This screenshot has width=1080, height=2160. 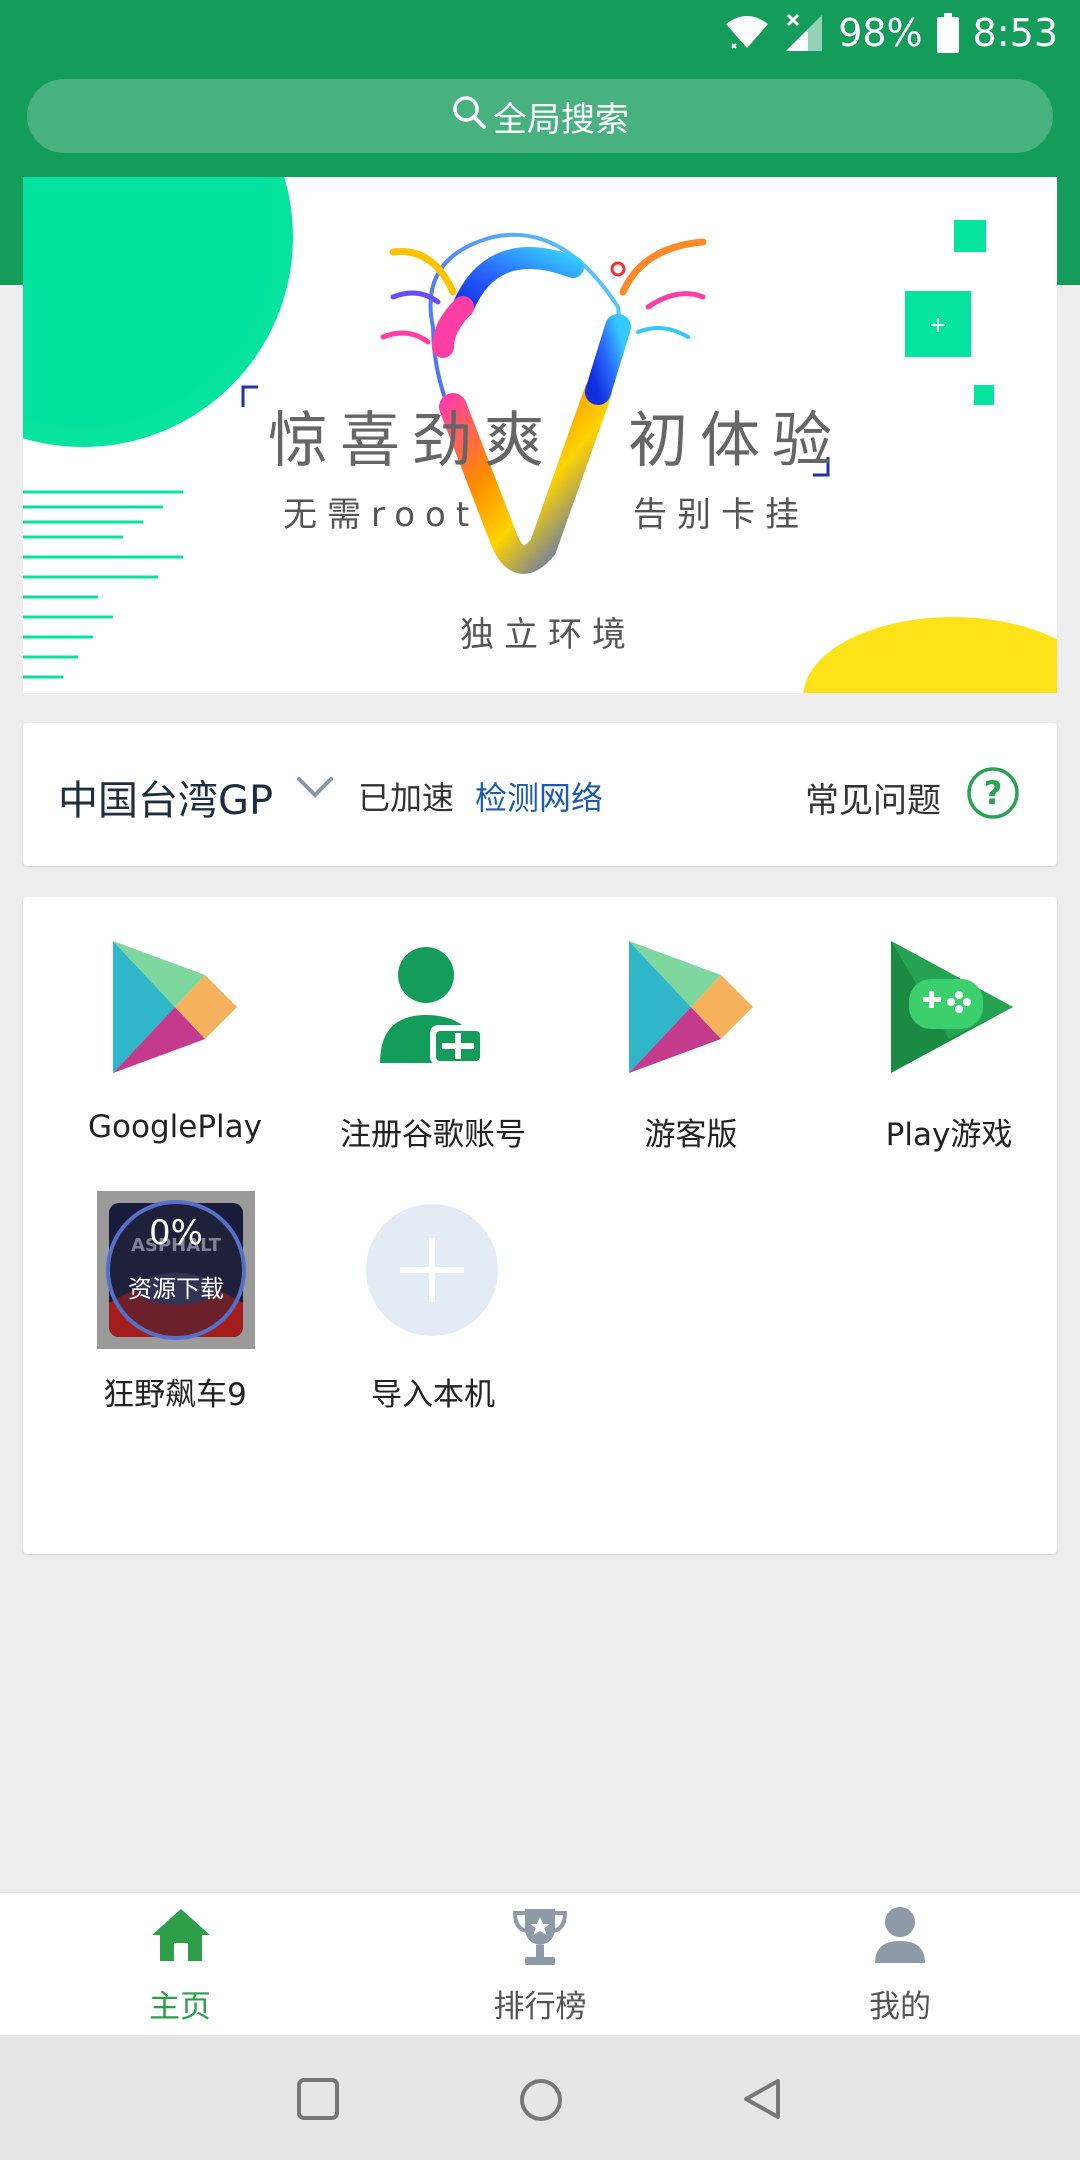 I want to click on tab-home: 主页, so click(x=180, y=1964).